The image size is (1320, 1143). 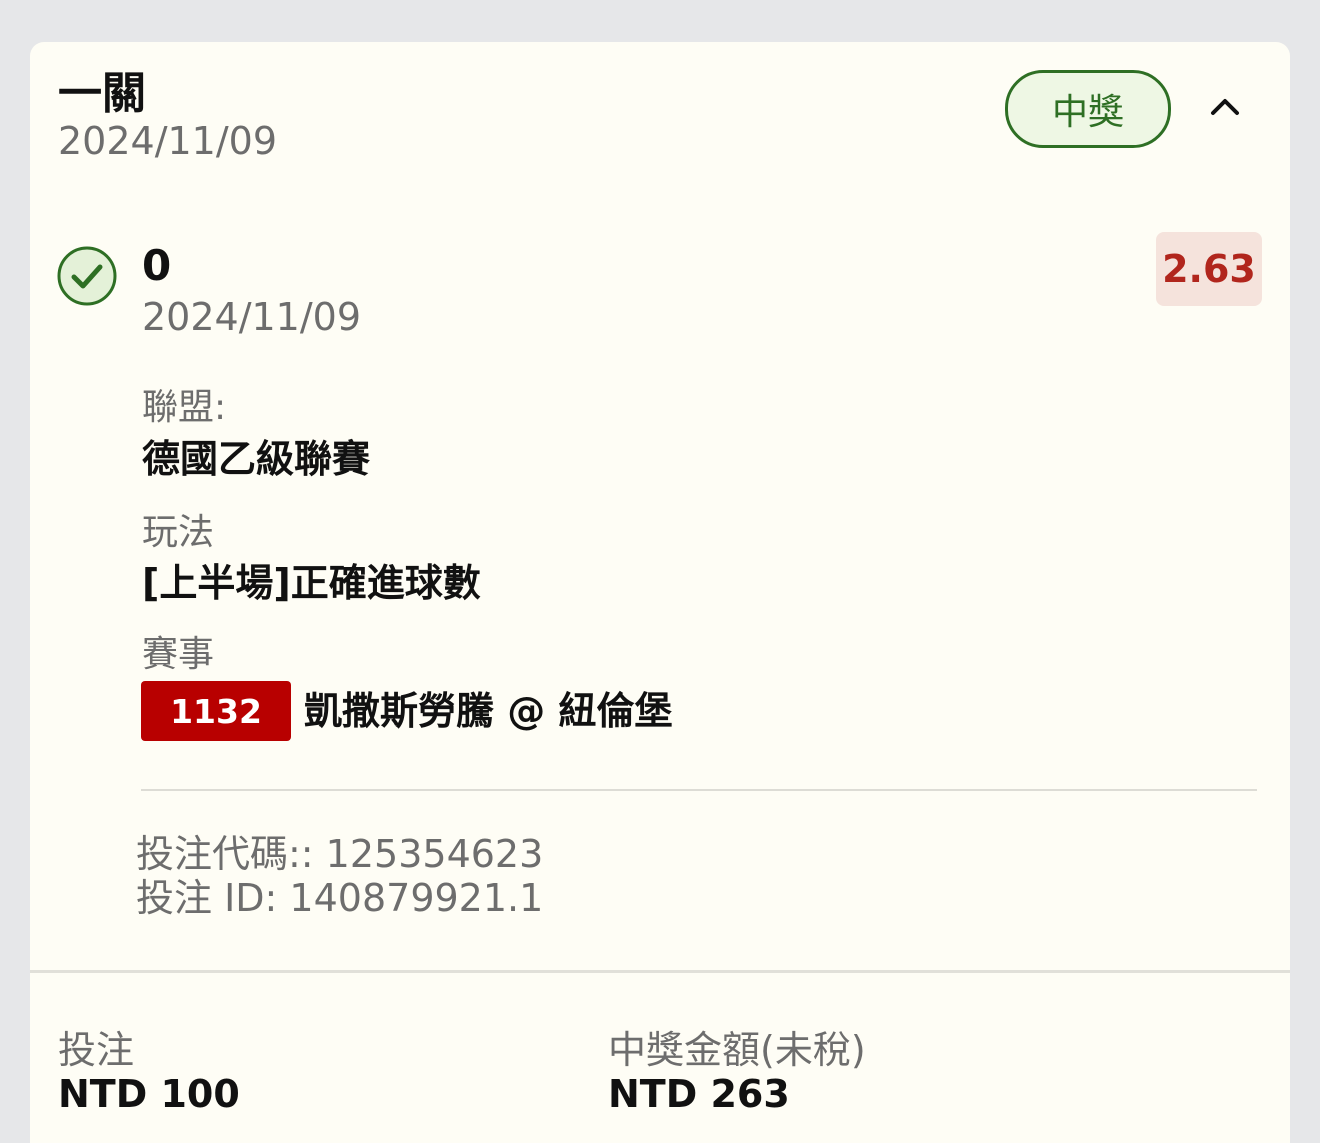 I want to click on event-name: 凱撒斯勞騰 @ 紐倫堡, so click(x=488, y=711).